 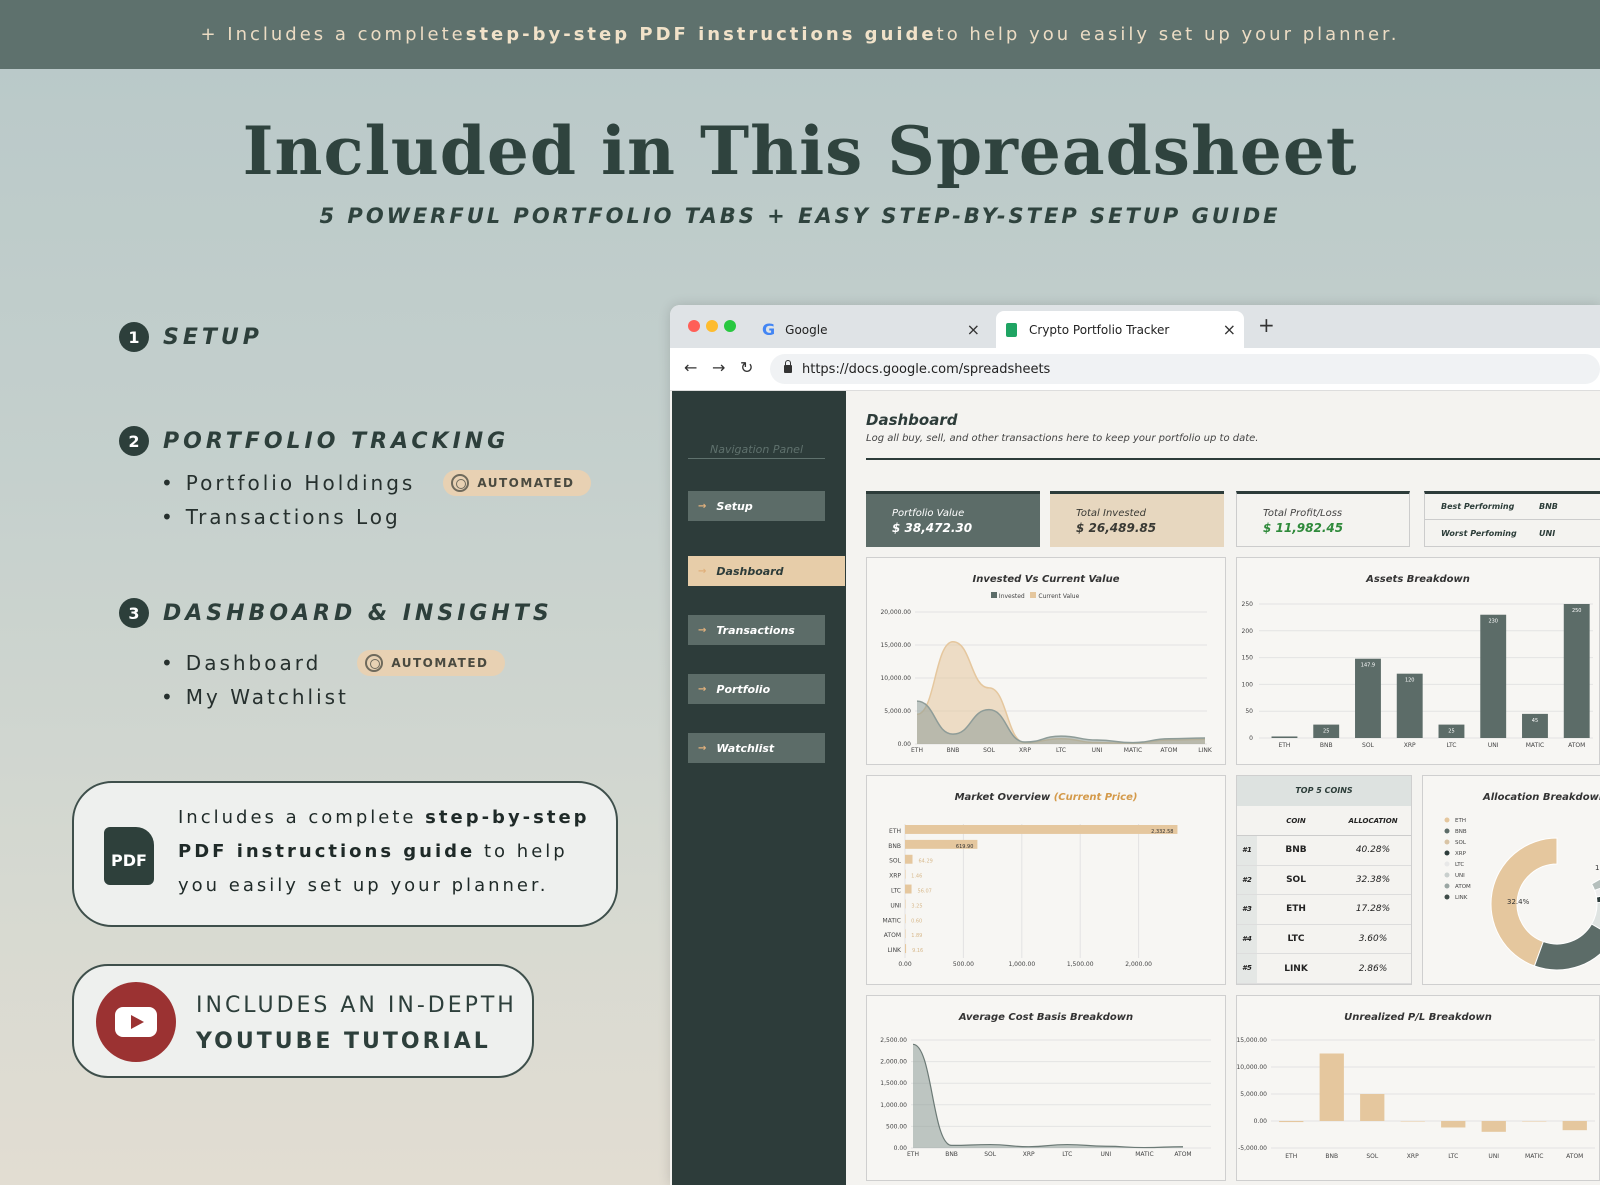 I want to click on y-tick-label: 1,500.00, so click(x=893, y=1083).